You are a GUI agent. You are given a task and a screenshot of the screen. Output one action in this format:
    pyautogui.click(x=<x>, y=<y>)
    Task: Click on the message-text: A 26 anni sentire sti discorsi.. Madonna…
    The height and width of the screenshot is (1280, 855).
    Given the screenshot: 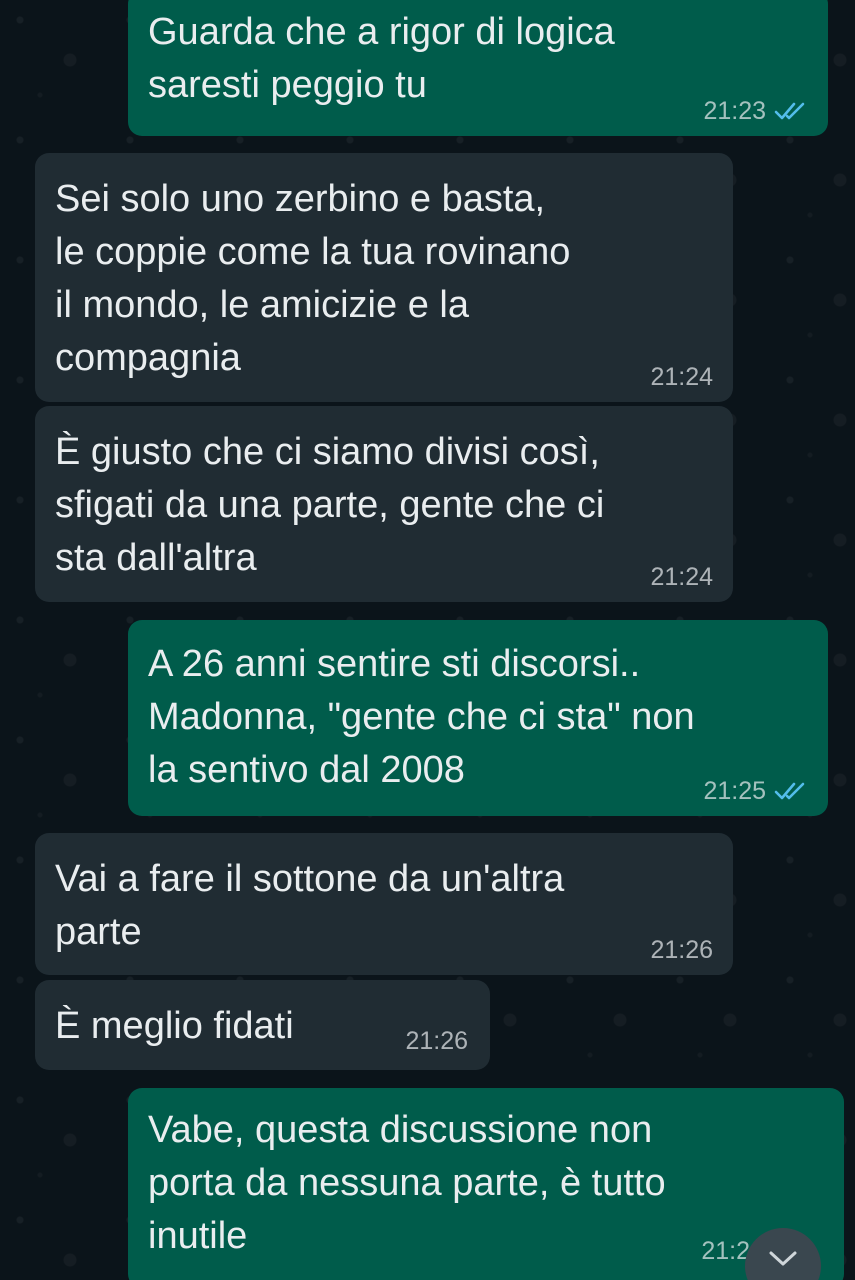 What is the action you would take?
    pyautogui.click(x=421, y=717)
    